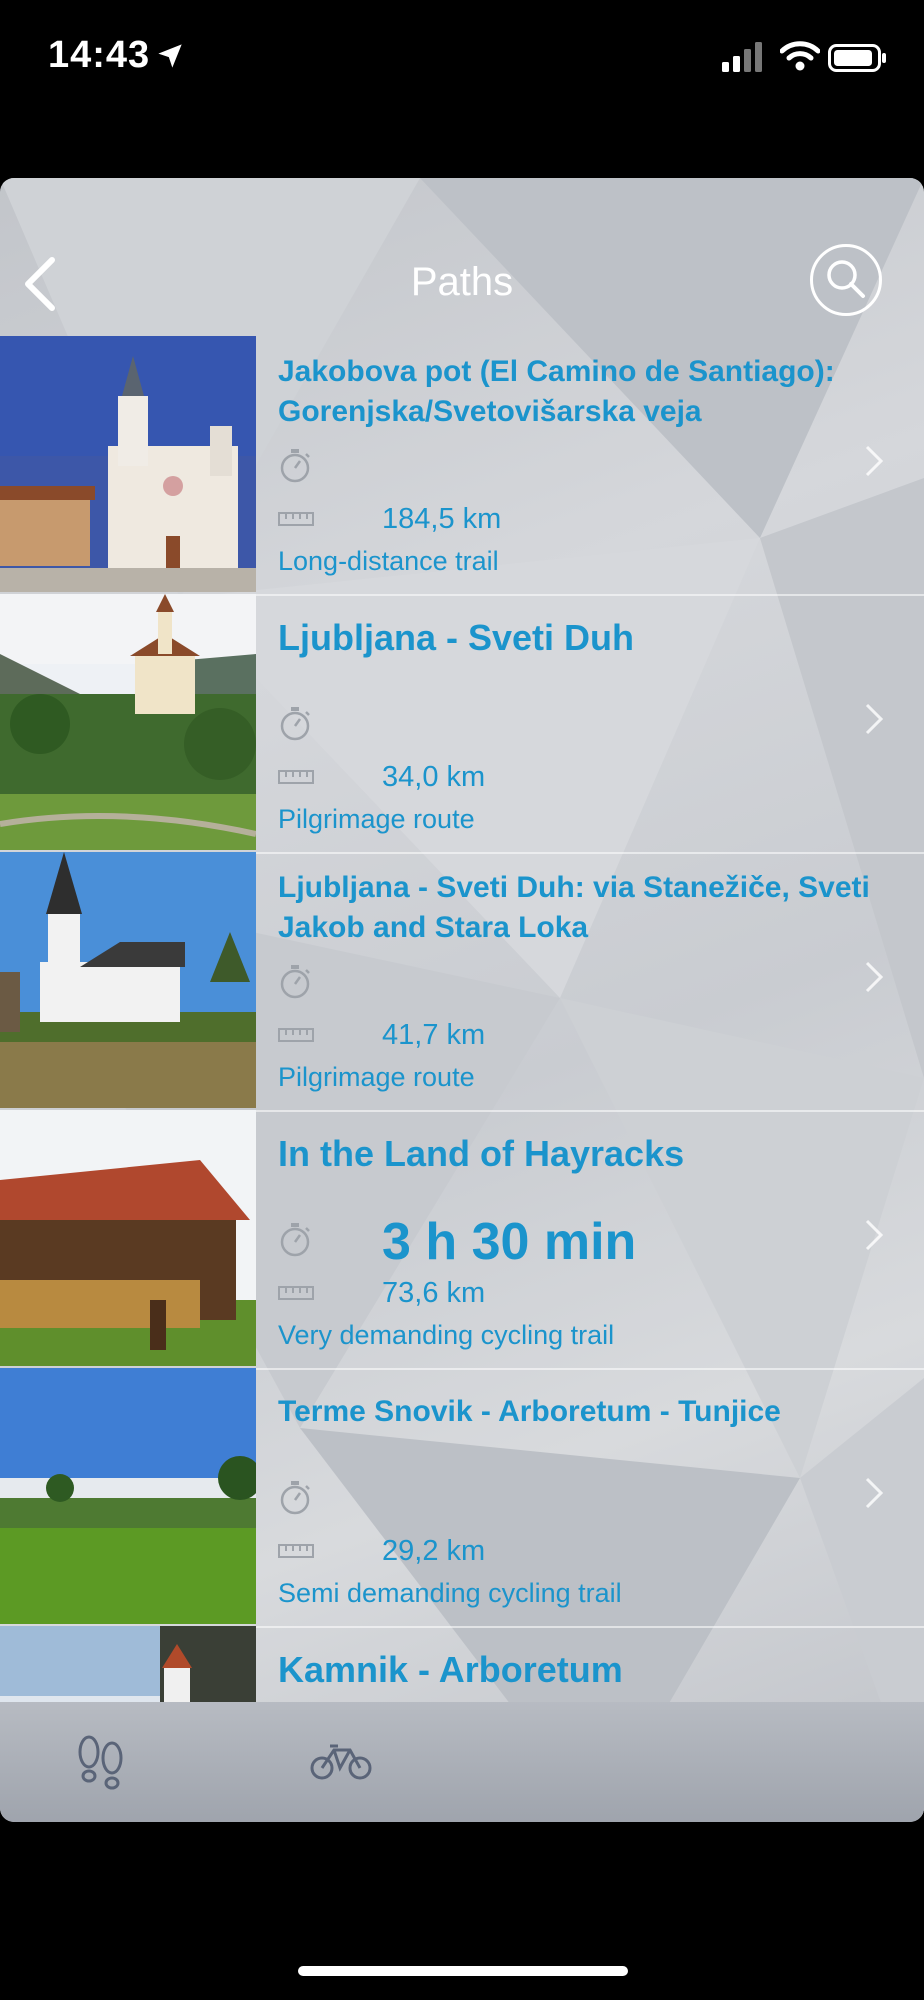 The width and height of the screenshot is (924, 2000). What do you see at coordinates (434, 777) in the screenshot?
I see `path-distance: 34,0 km` at bounding box center [434, 777].